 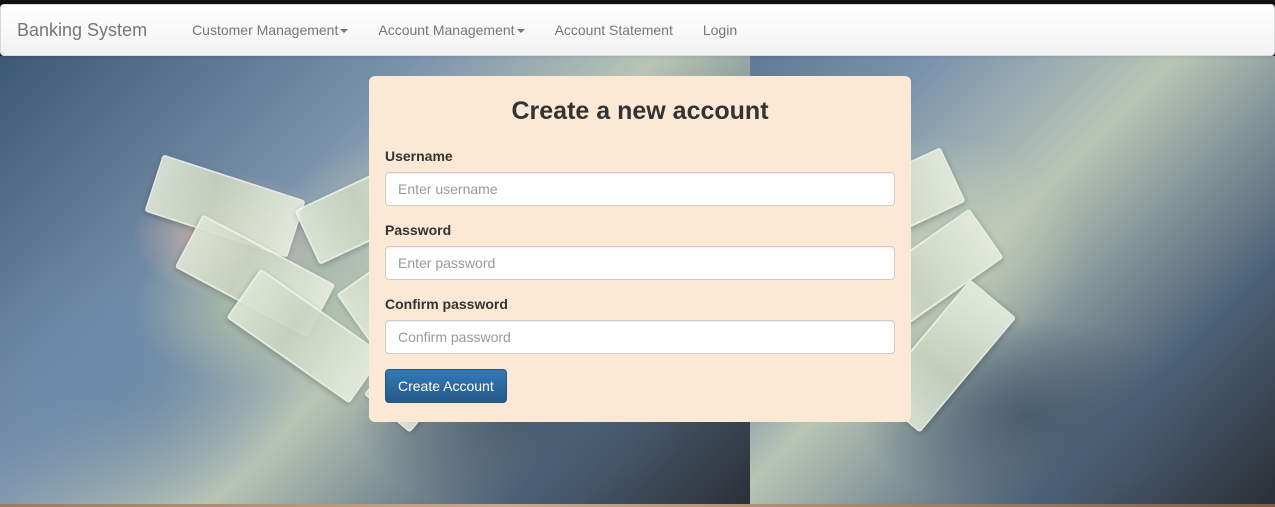 I want to click on nav-customer-management: Customer Management, so click(x=270, y=30).